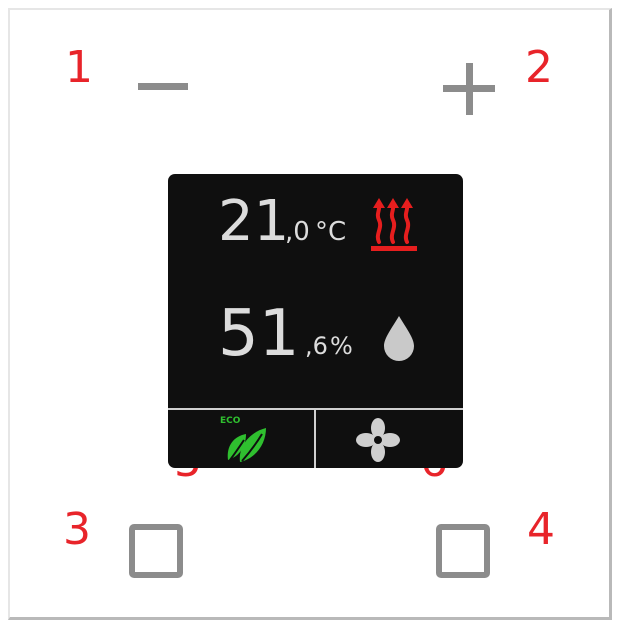 This screenshot has width=621, height=628. Describe the element at coordinates (469, 89) in the screenshot. I see `increase-button` at that location.